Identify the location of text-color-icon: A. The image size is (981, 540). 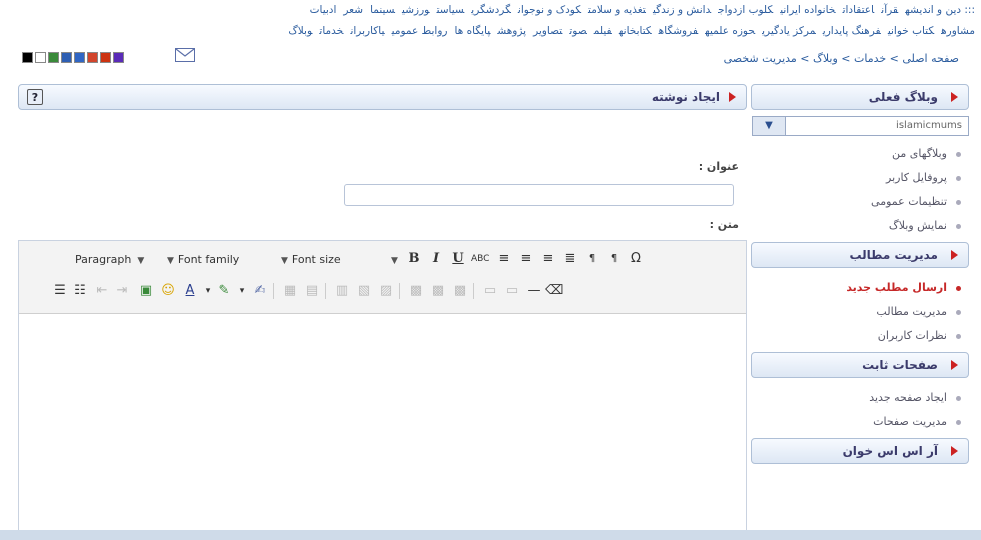
(190, 291).